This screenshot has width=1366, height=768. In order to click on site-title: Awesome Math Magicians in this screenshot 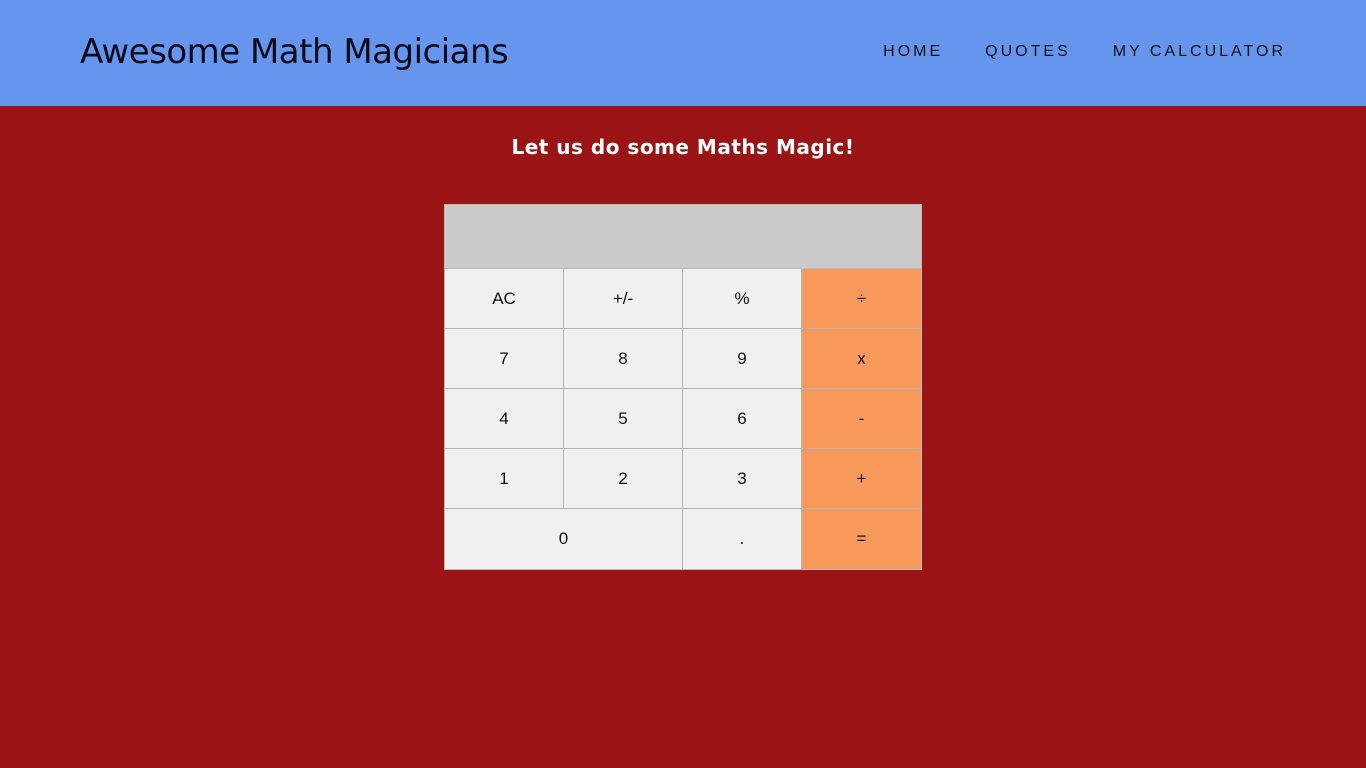, I will do `click(294, 52)`.